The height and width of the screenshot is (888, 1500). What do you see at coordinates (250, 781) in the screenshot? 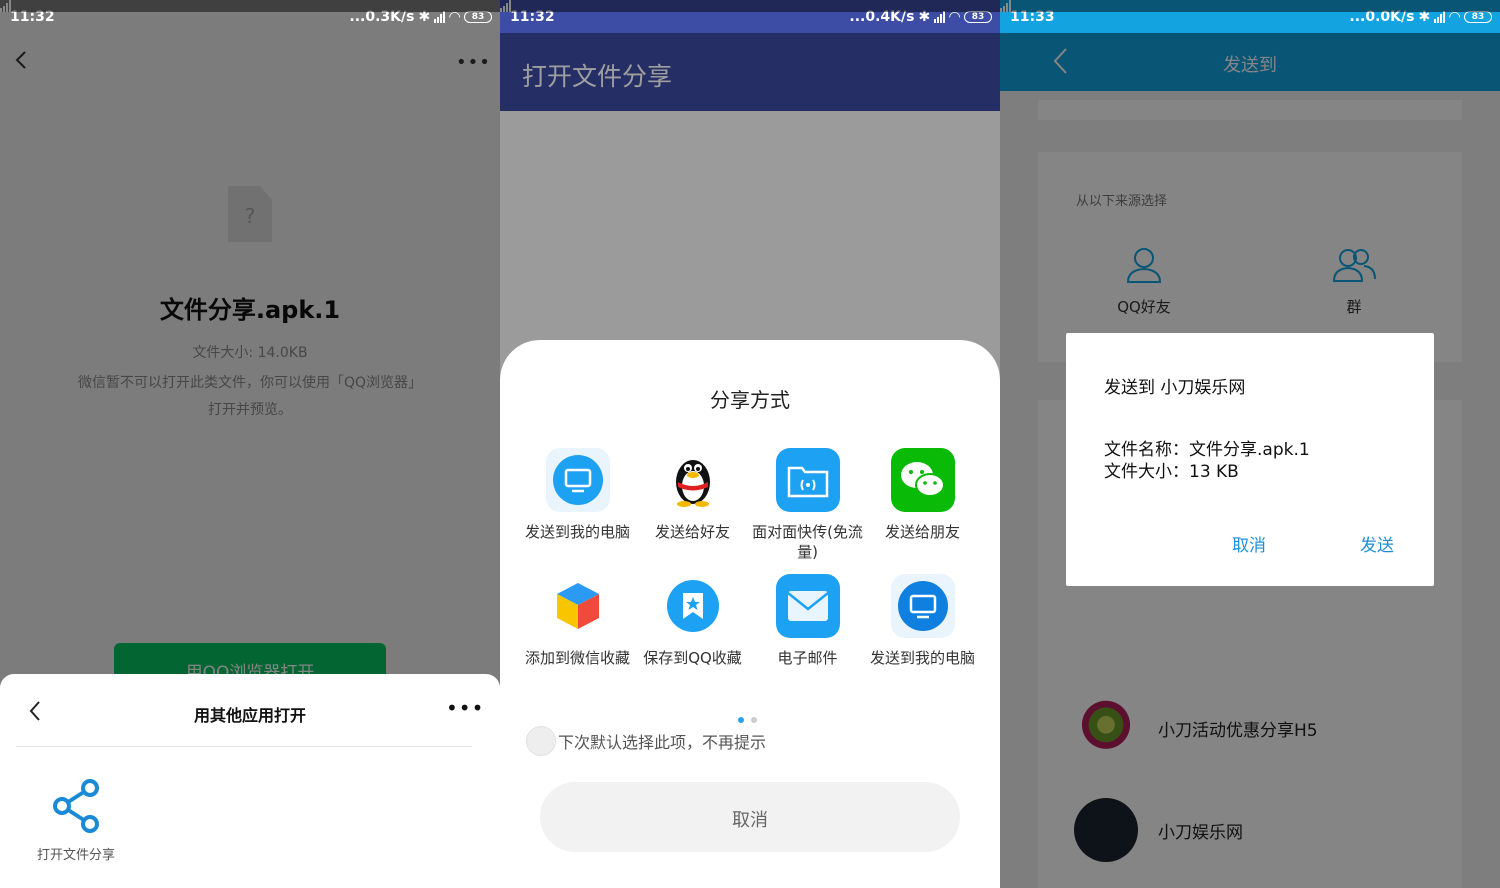
I see `open-with-sheet: 用其他应用打开 ••• 打开文件分享` at bounding box center [250, 781].